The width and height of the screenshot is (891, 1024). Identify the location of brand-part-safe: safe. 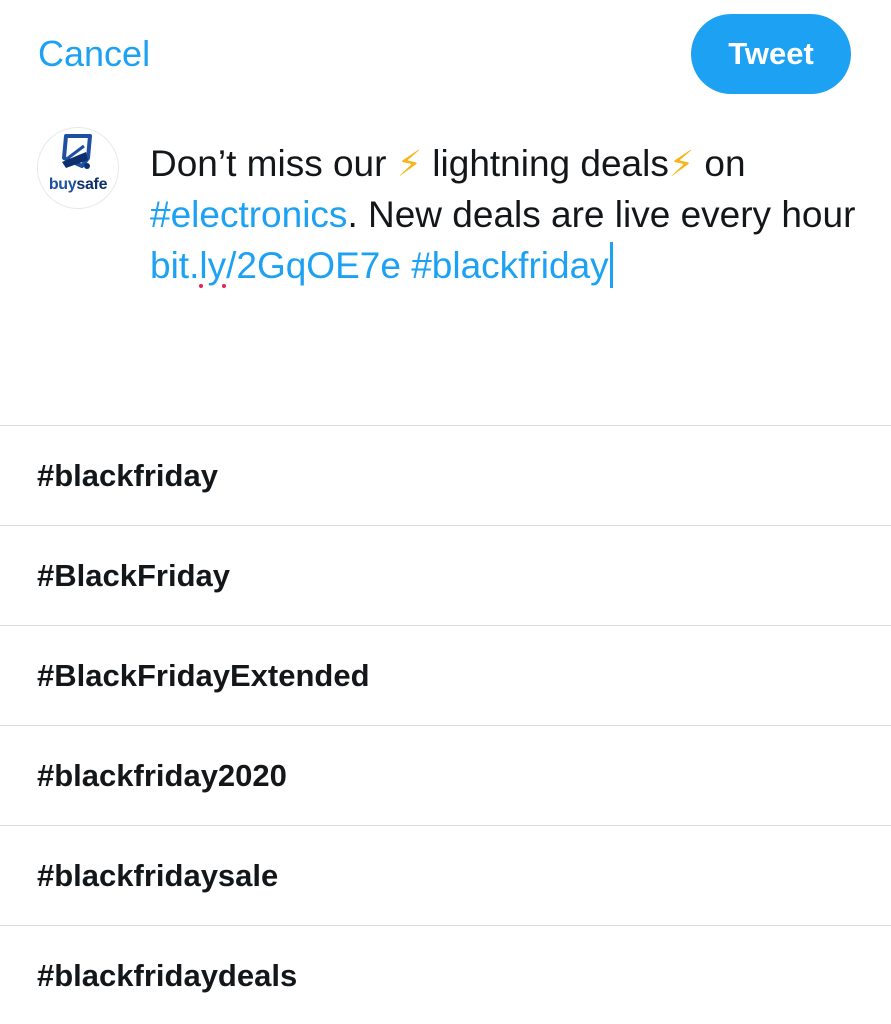
(92, 184).